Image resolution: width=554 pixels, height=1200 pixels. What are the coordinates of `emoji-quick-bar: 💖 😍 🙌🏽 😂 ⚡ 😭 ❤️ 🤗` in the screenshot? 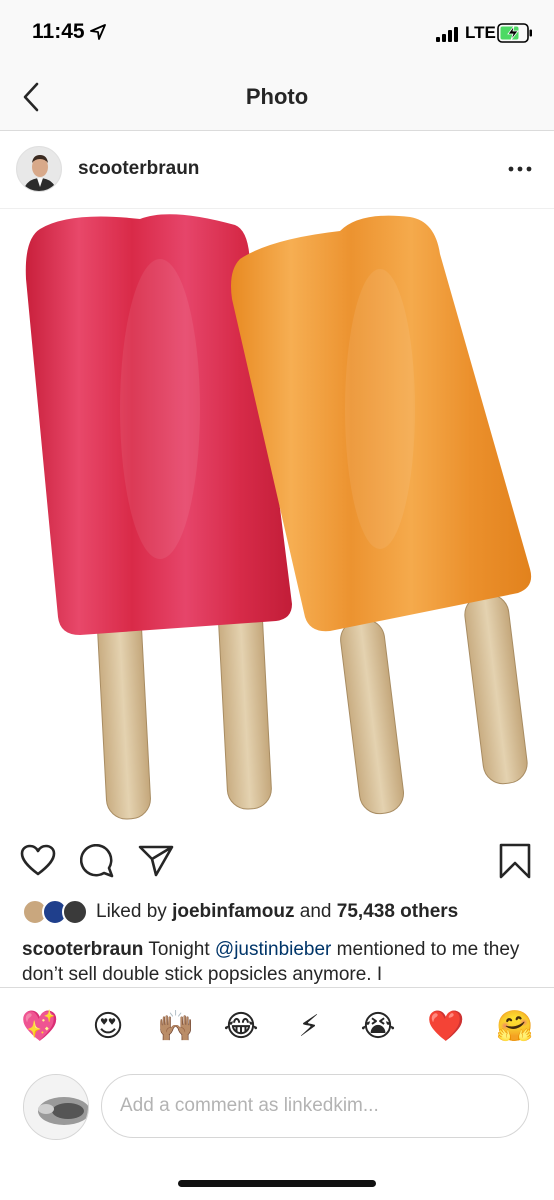 It's located at (277, 1028).